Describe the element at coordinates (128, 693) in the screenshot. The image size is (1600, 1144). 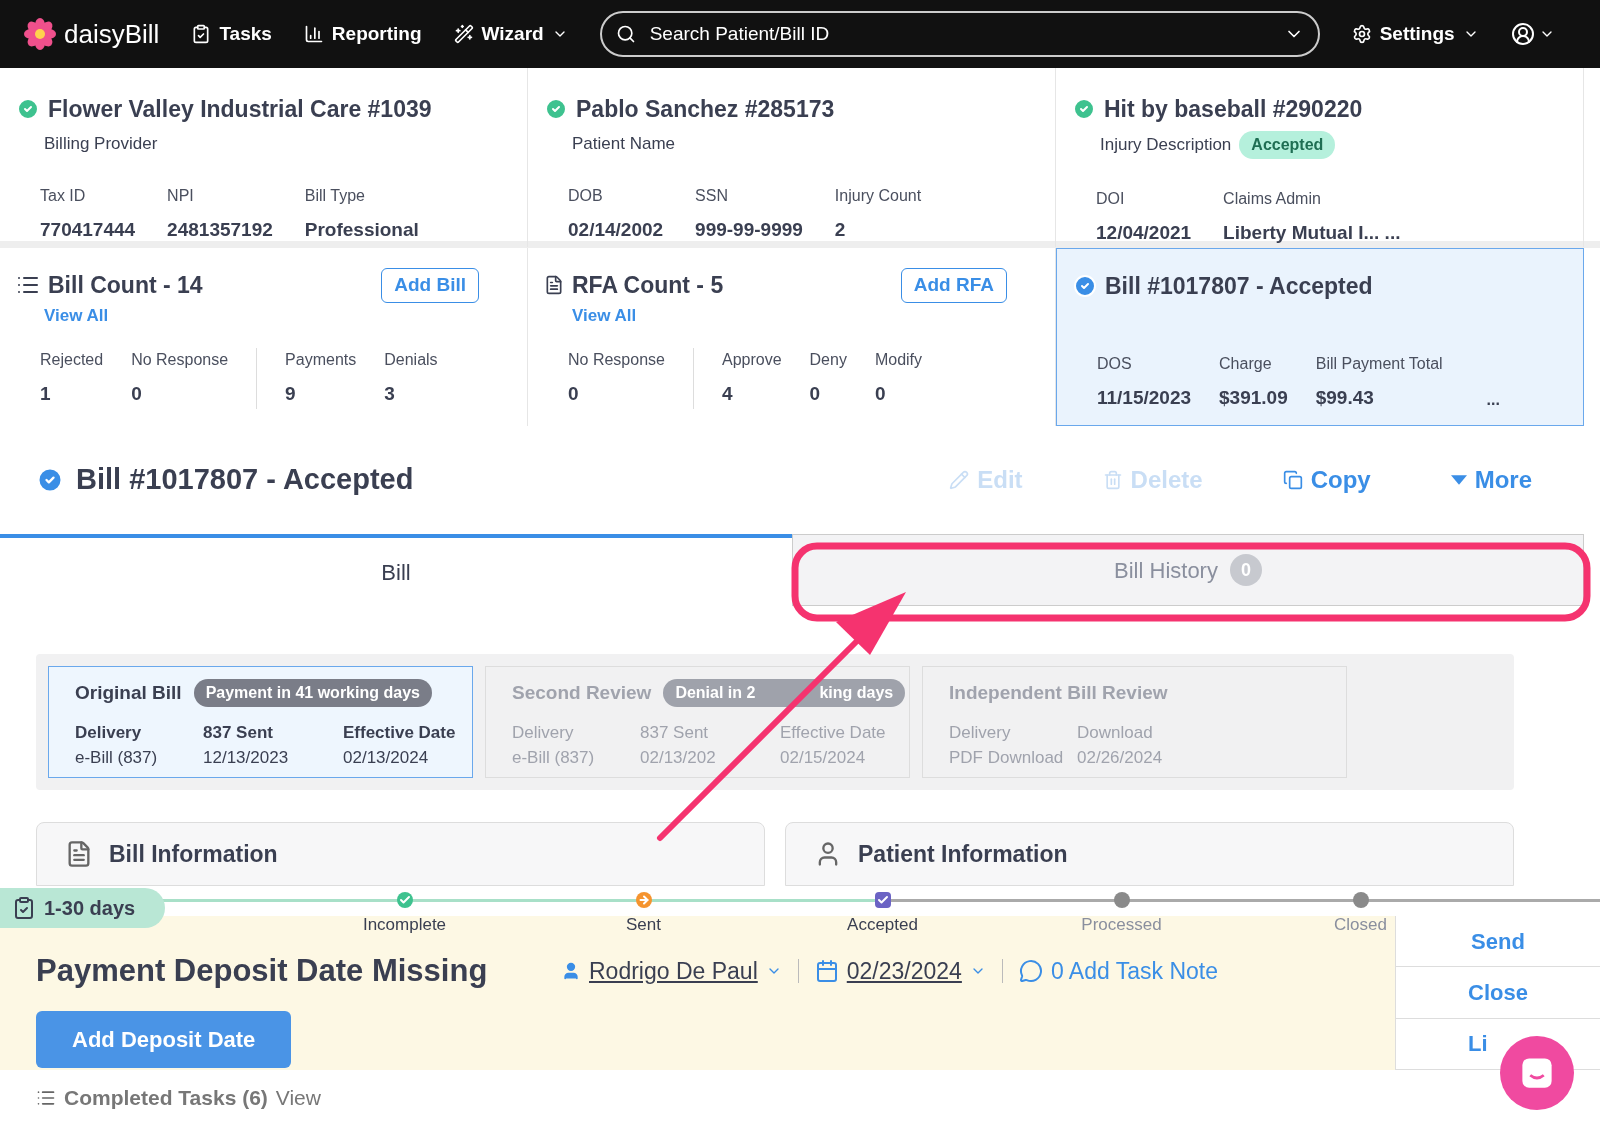
I see `review-title: Original Bill` at that location.